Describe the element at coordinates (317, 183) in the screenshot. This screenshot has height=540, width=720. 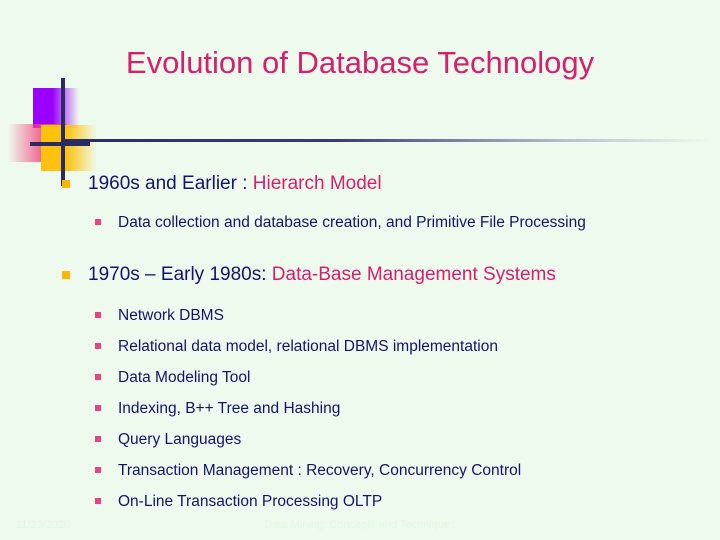
I see `section-heading-1-accent: Hierarch Model` at that location.